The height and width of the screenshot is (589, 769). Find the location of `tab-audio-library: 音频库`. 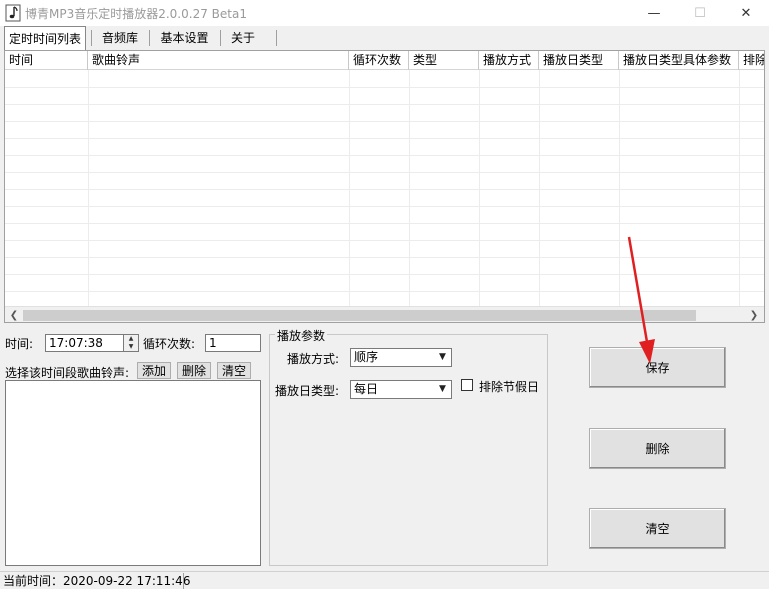

tab-audio-library: 音频库 is located at coordinates (120, 37).